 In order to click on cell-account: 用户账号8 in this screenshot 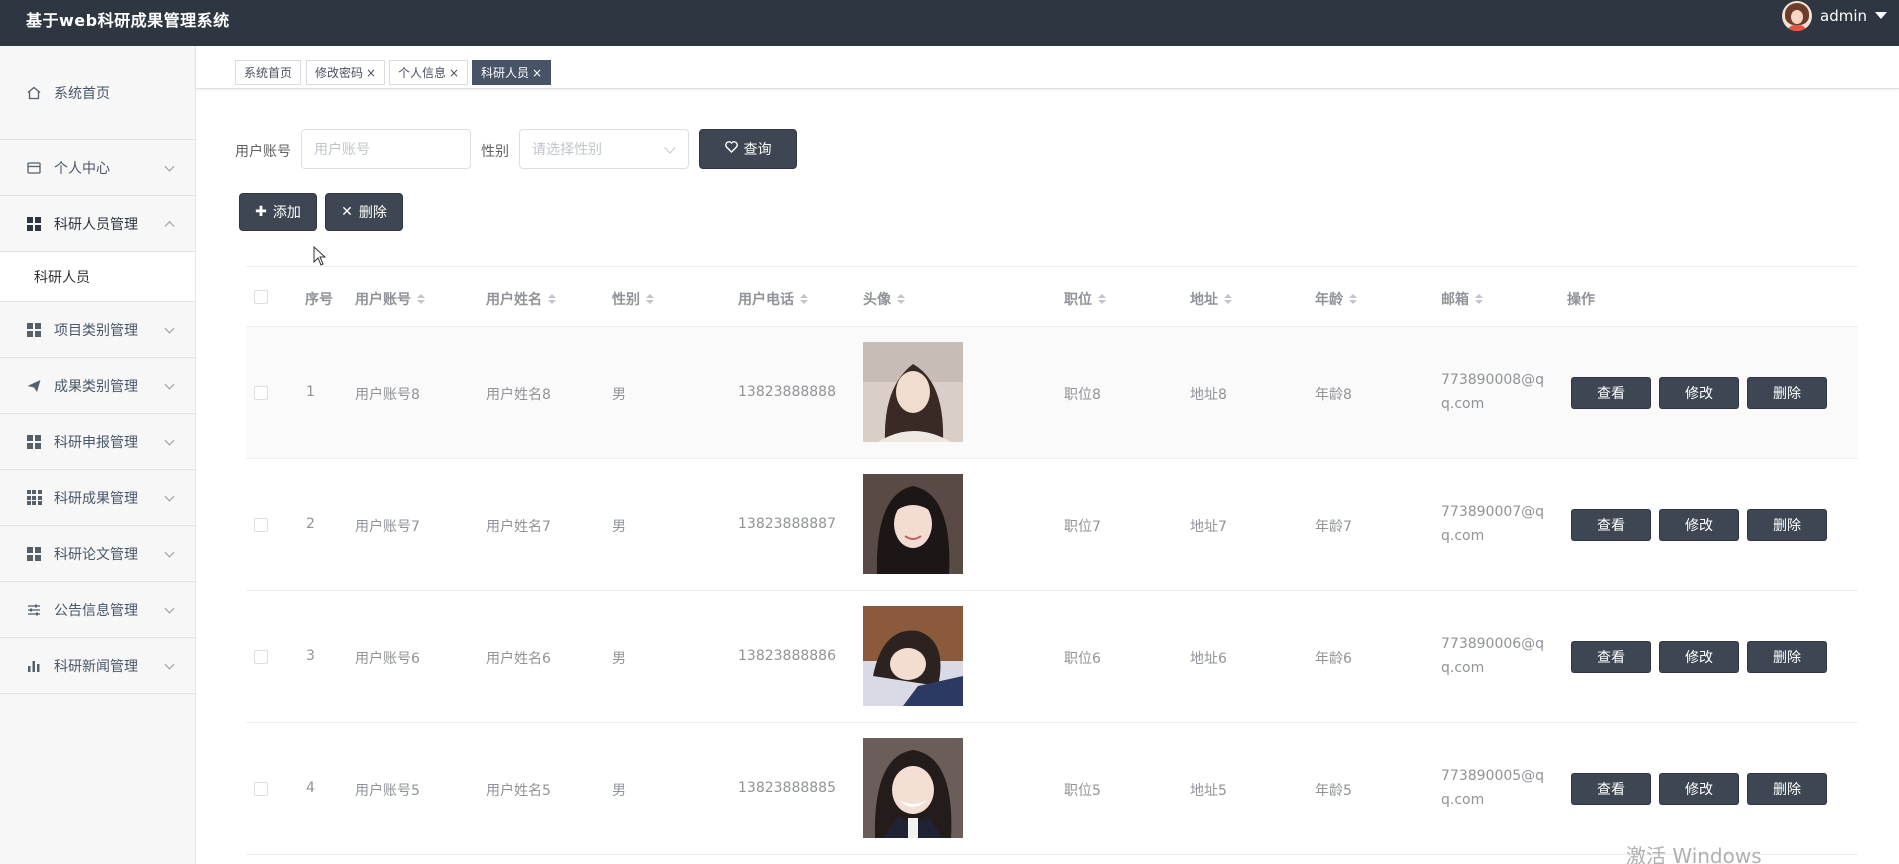, I will do `click(387, 395)`.